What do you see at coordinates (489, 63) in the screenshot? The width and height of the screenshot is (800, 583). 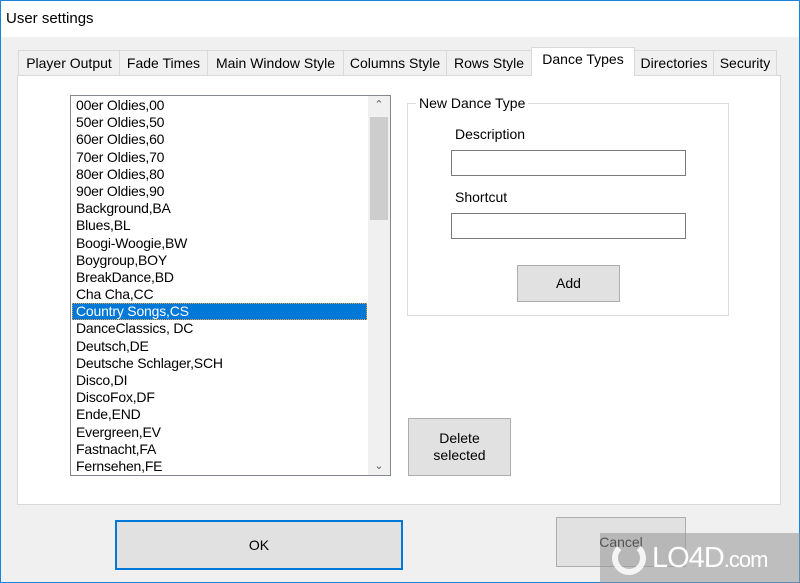 I see `tab-rows-style: Rows Style` at bounding box center [489, 63].